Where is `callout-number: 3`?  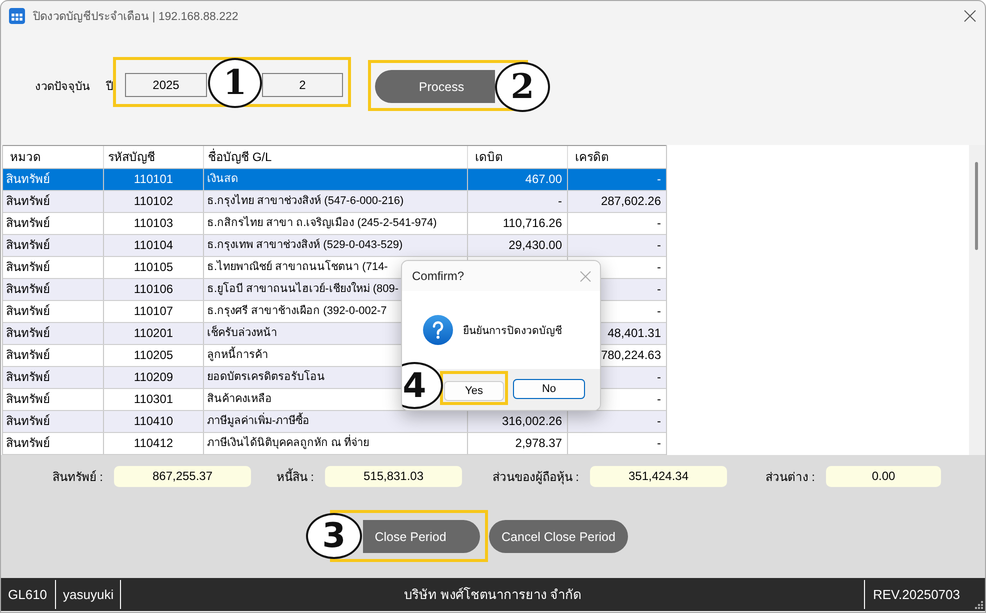 callout-number: 3 is located at coordinates (334, 536).